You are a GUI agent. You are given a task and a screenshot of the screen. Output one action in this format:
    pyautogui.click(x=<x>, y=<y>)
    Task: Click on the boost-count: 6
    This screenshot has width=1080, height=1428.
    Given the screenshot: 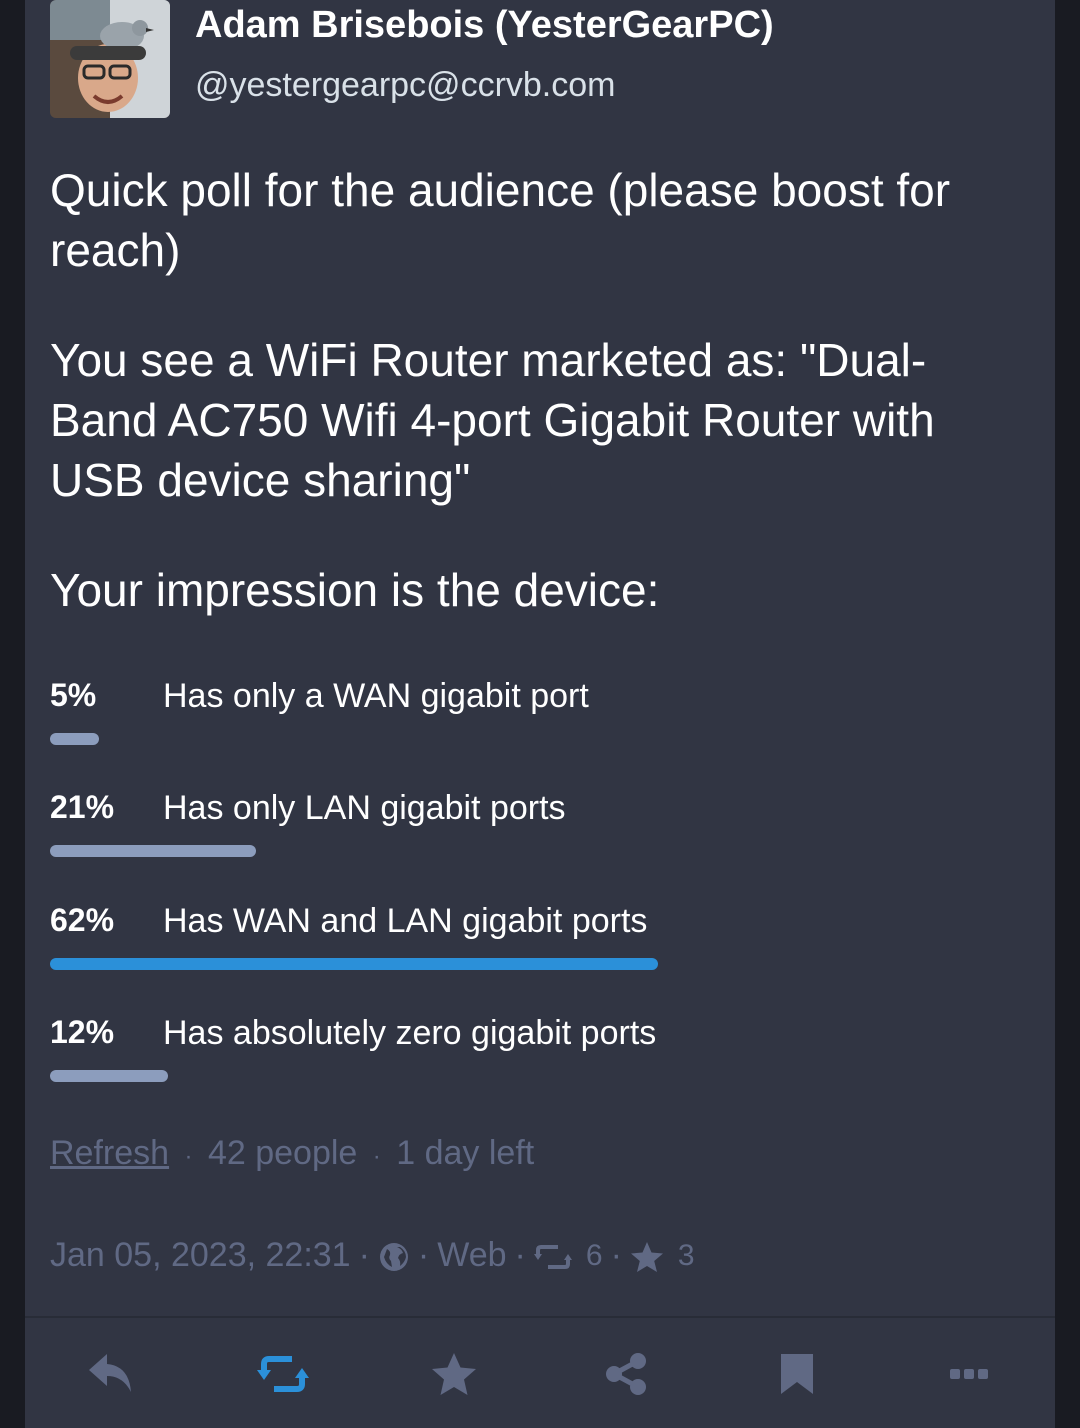 What is the action you would take?
    pyautogui.click(x=594, y=1255)
    